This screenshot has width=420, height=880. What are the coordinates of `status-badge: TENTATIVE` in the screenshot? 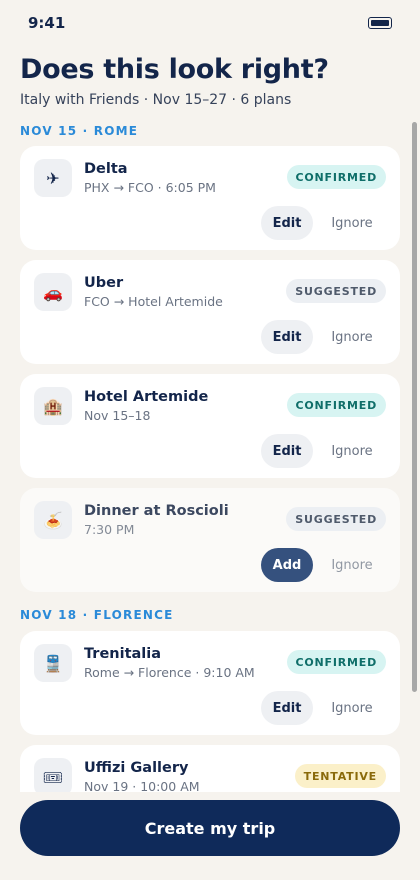 It's located at (340, 776).